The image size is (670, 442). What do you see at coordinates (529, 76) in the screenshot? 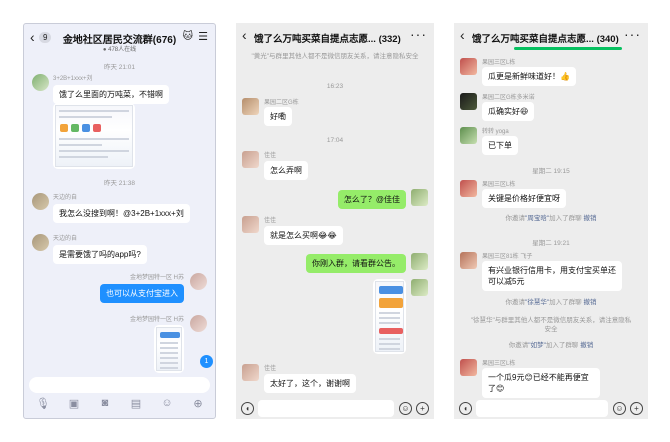
I see `message-bubble: 瓜更是新鲜味道好！👍` at bounding box center [529, 76].